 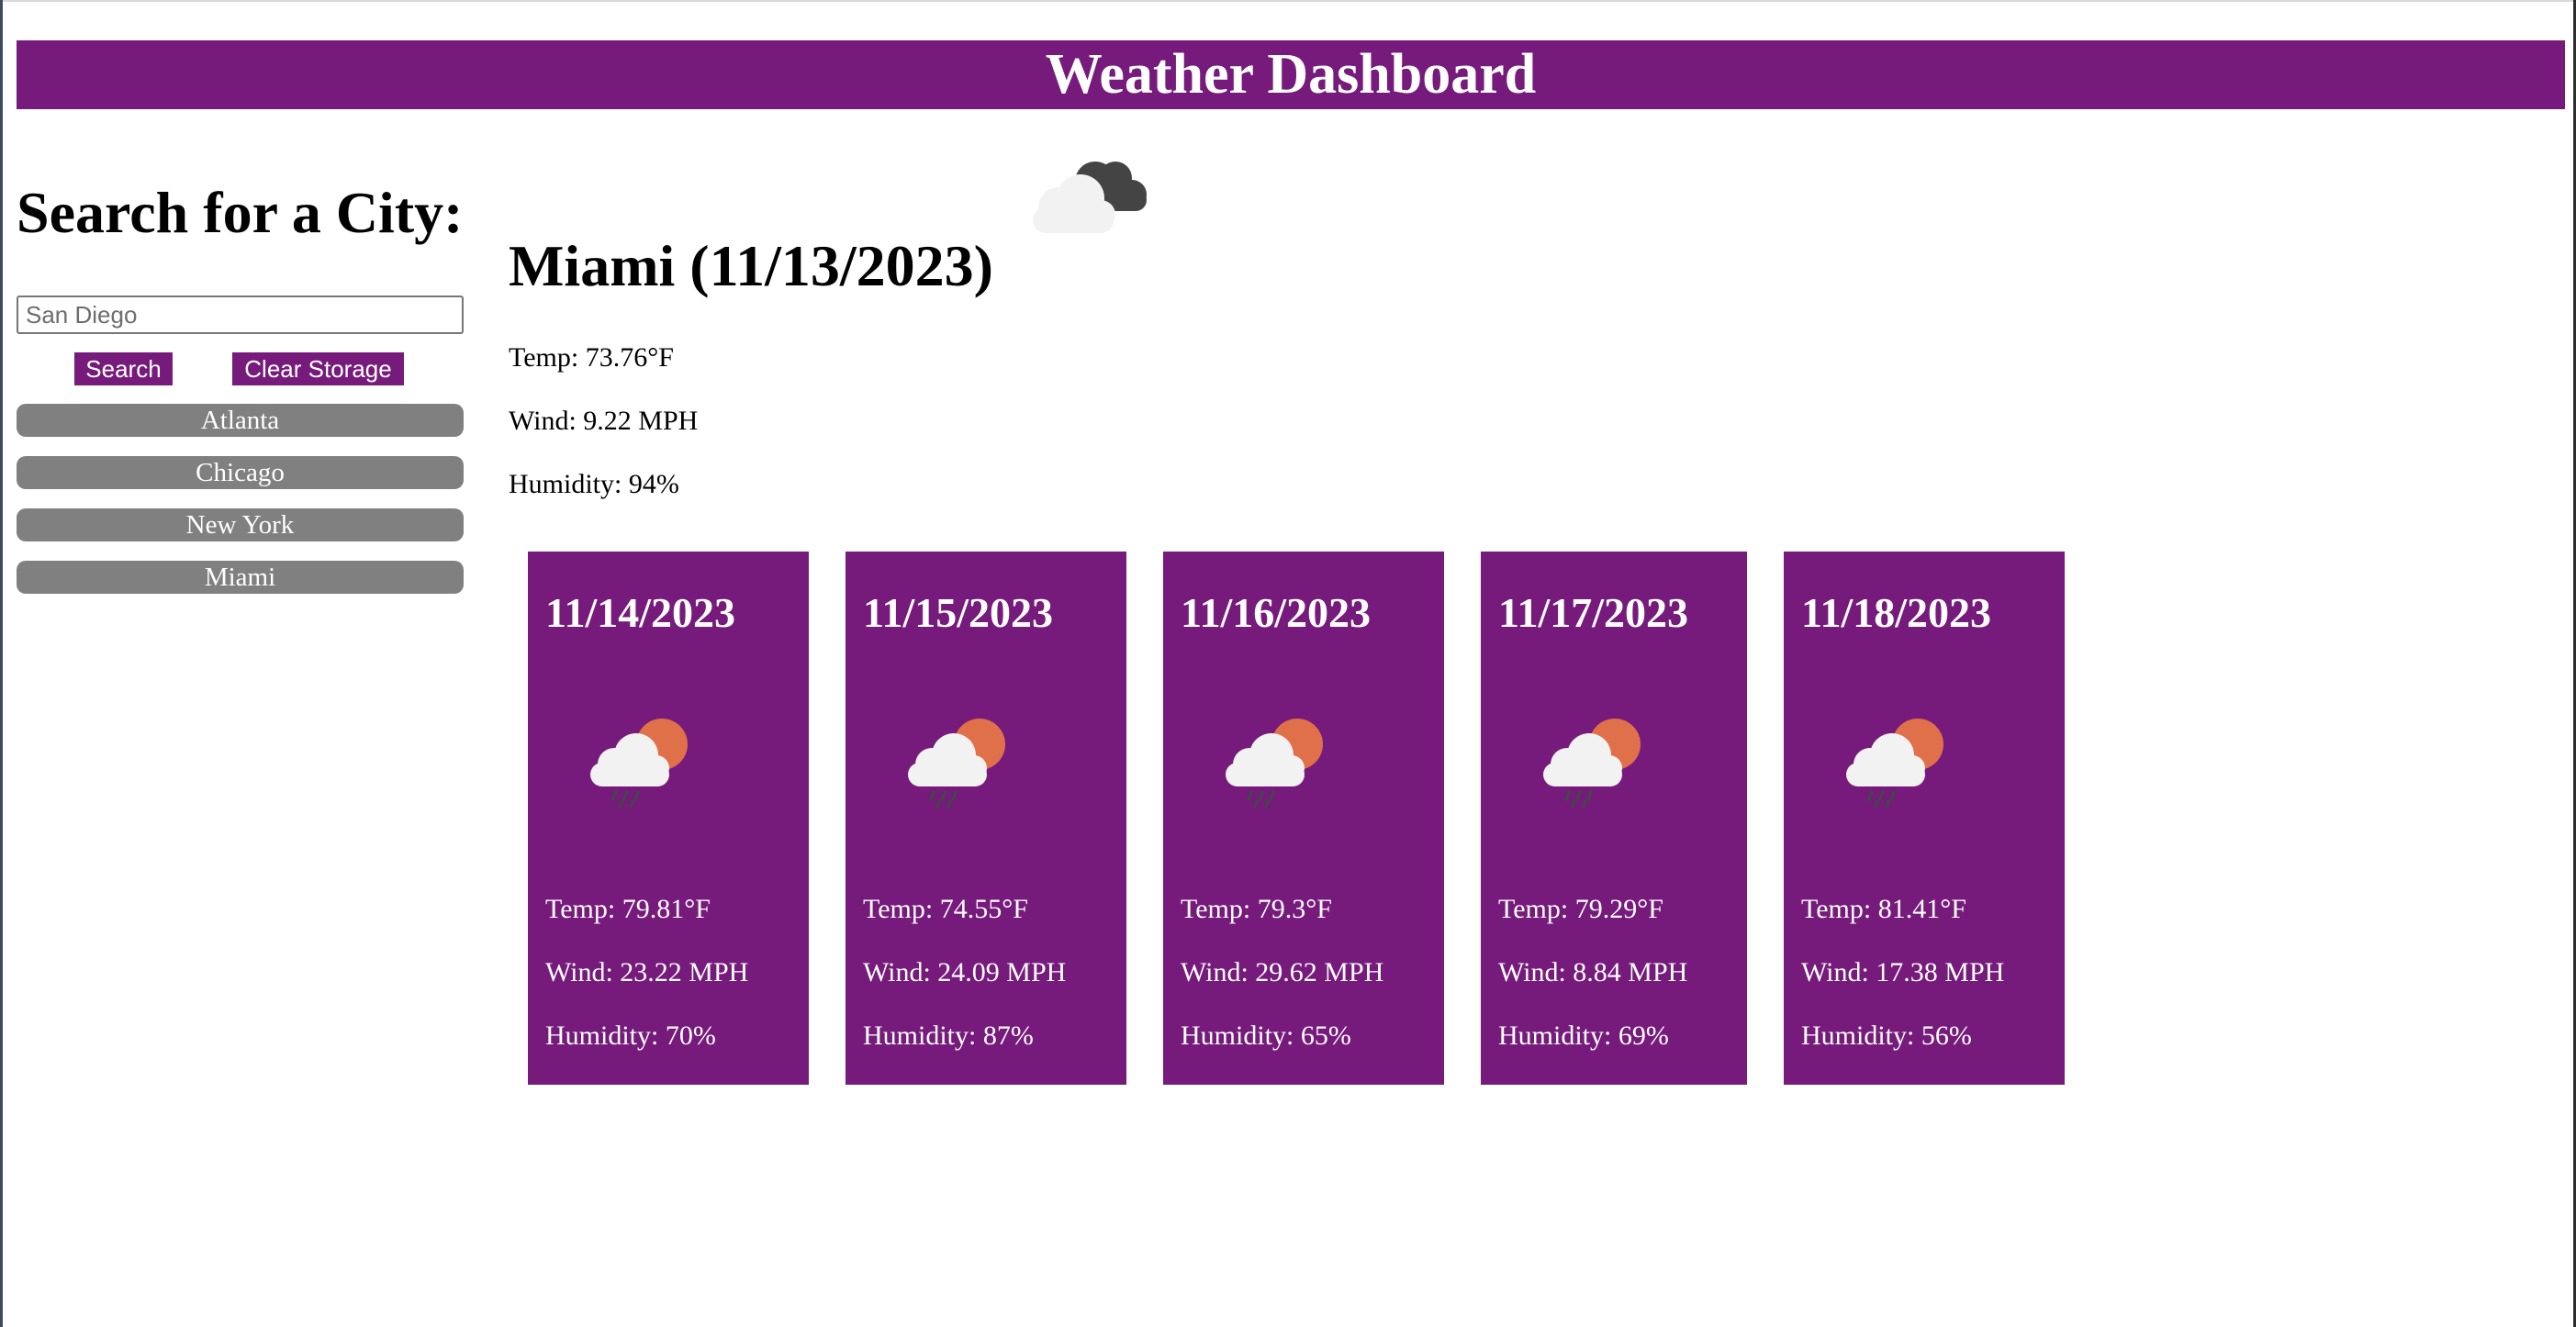 What do you see at coordinates (1903, 972) in the screenshot?
I see `forecast-wind: Wind: 17.38 MPH` at bounding box center [1903, 972].